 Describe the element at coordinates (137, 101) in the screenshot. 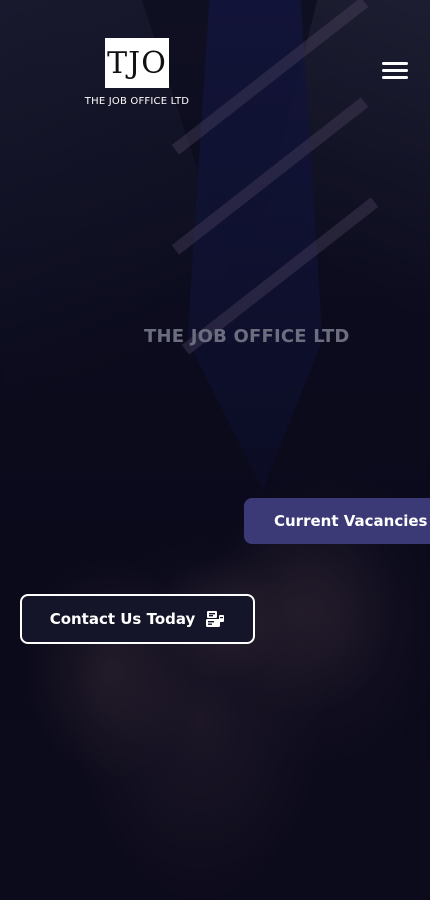

I see `logo-company-name: THE JOB OFFICE LTD` at that location.